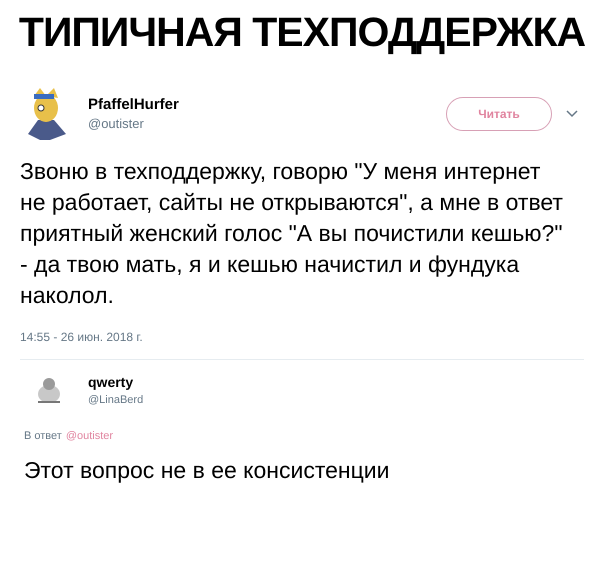 The height and width of the screenshot is (561, 604). Describe the element at coordinates (206, 470) in the screenshot. I see `reply-text: Этот вопрос не в ее консистенции` at that location.